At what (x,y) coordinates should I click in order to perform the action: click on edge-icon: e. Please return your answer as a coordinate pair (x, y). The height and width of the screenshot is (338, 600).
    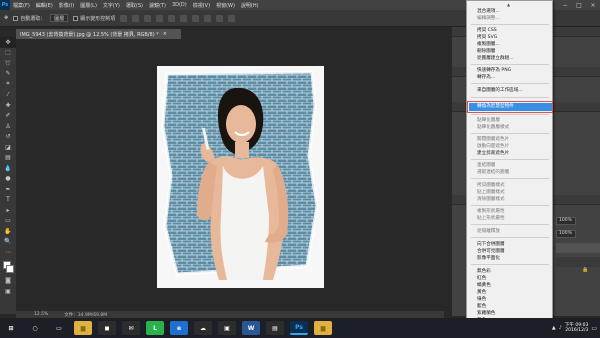
    Looking at the image, I should click on (179, 328).